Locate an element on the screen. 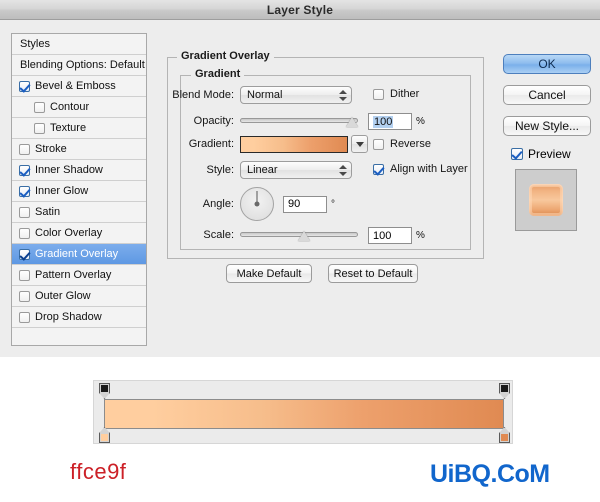 The image size is (600, 502). scale-field-row: 100 % is located at coordinates (396, 235).